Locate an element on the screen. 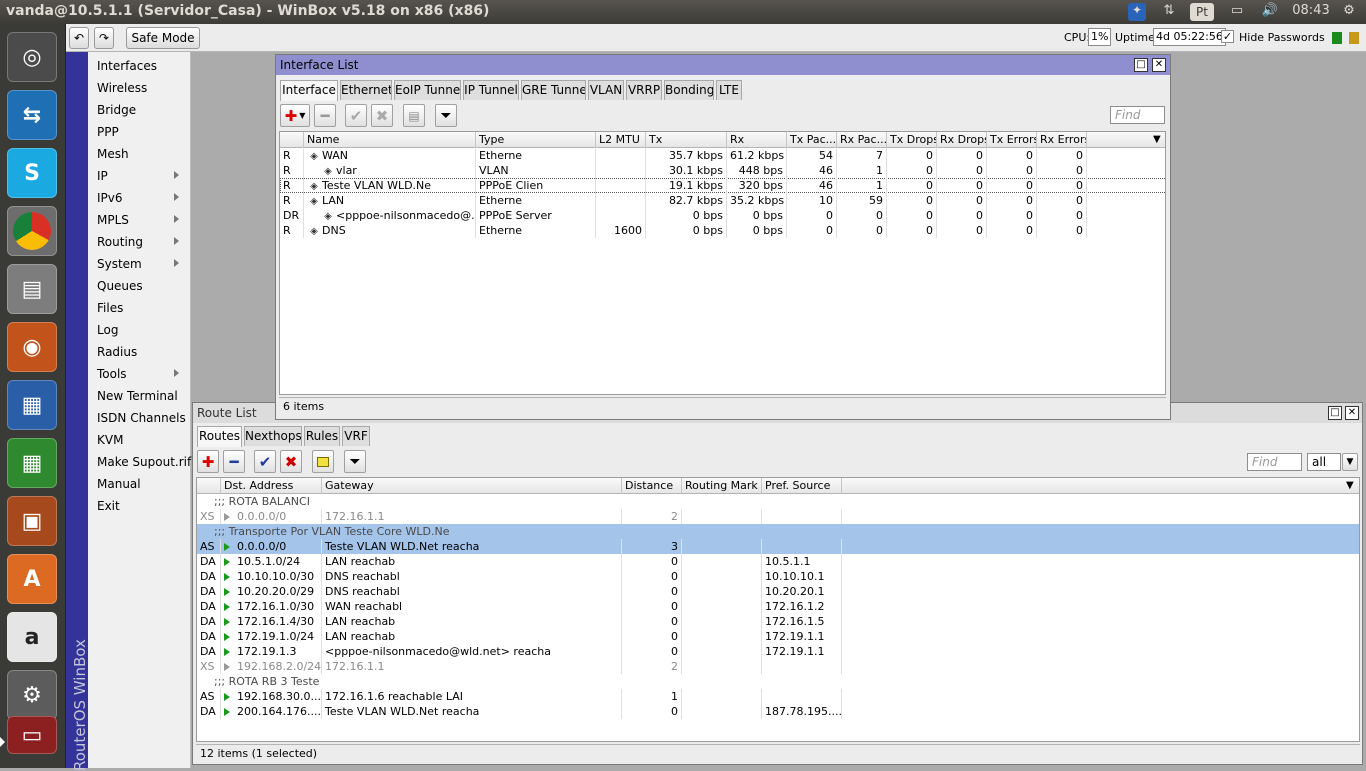 This screenshot has height=771, width=1366. col-distance: Distance is located at coordinates (652, 486).